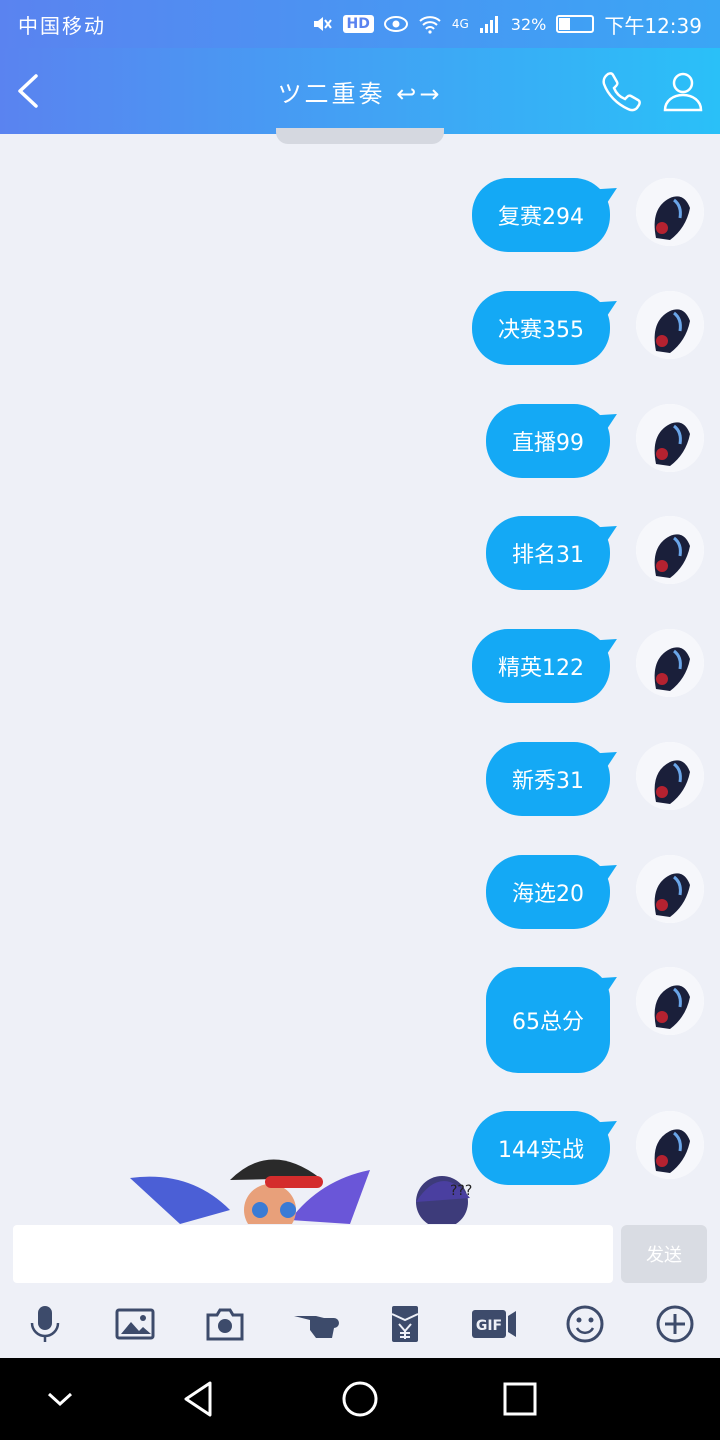  Describe the element at coordinates (588, 1148) in the screenshot. I see `message-row: 144实战` at that location.